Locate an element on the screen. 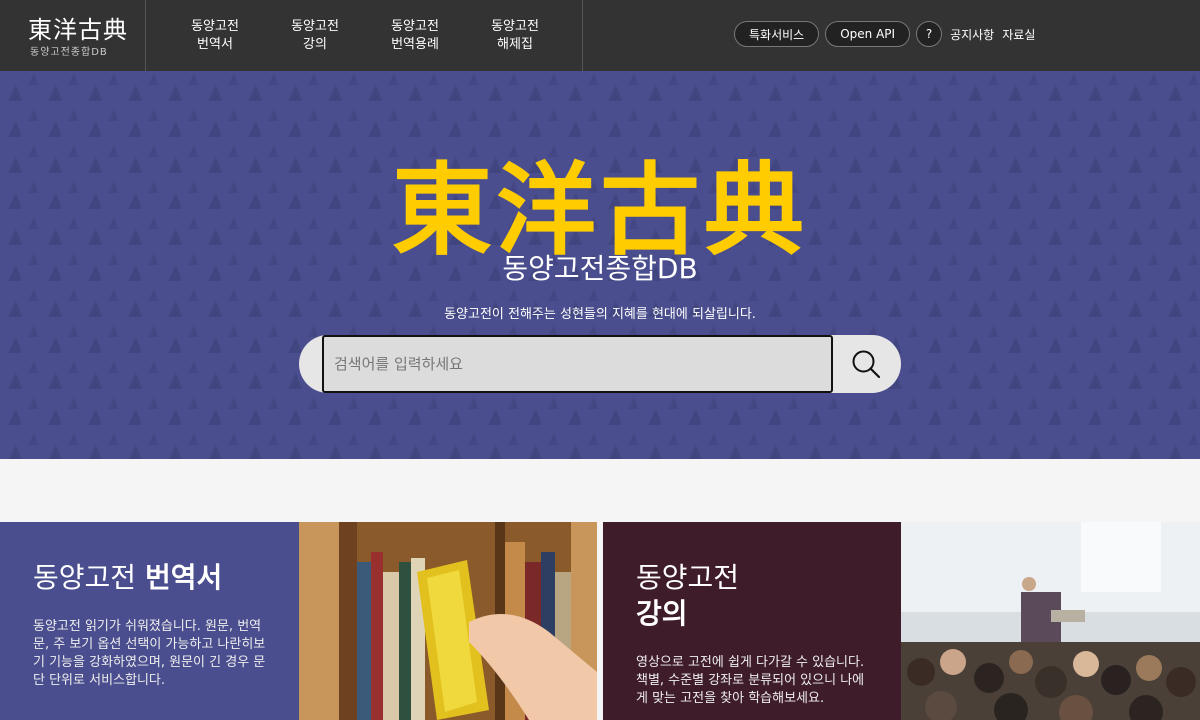 The width and height of the screenshot is (1200, 720). utility-menu: 특화서비스 Open API ? 공지사항 자료실 is located at coordinates (884, 34).